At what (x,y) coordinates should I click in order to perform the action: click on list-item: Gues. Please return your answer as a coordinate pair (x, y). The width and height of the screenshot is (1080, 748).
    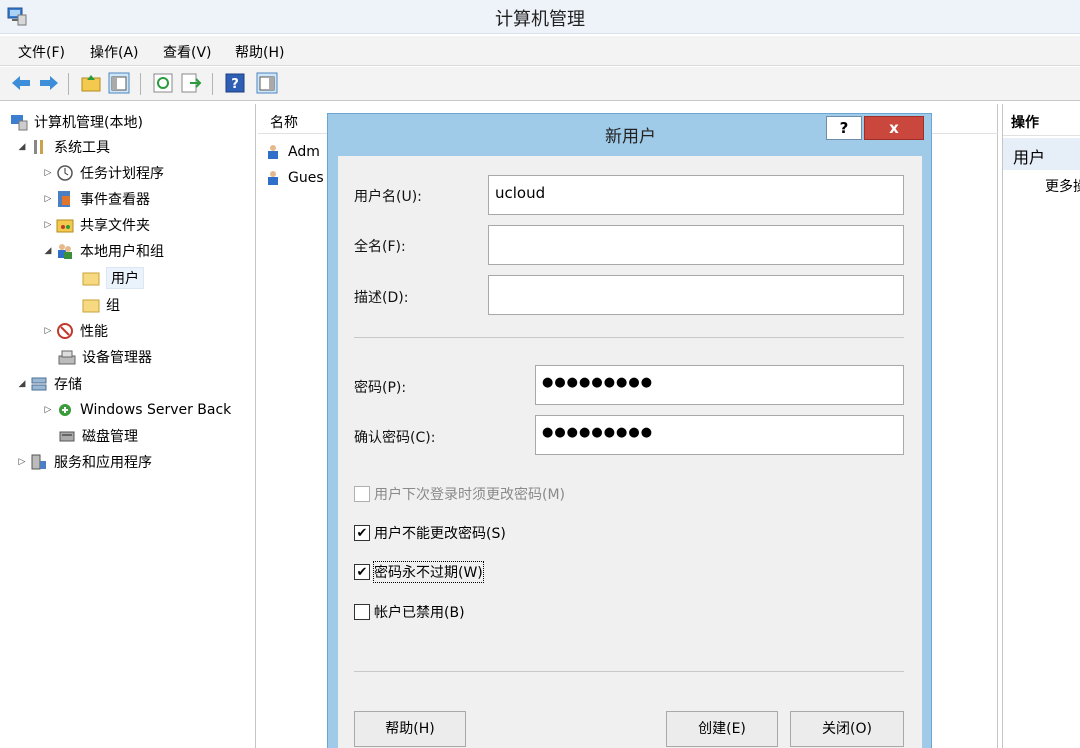
    Looking at the image, I should click on (295, 178).